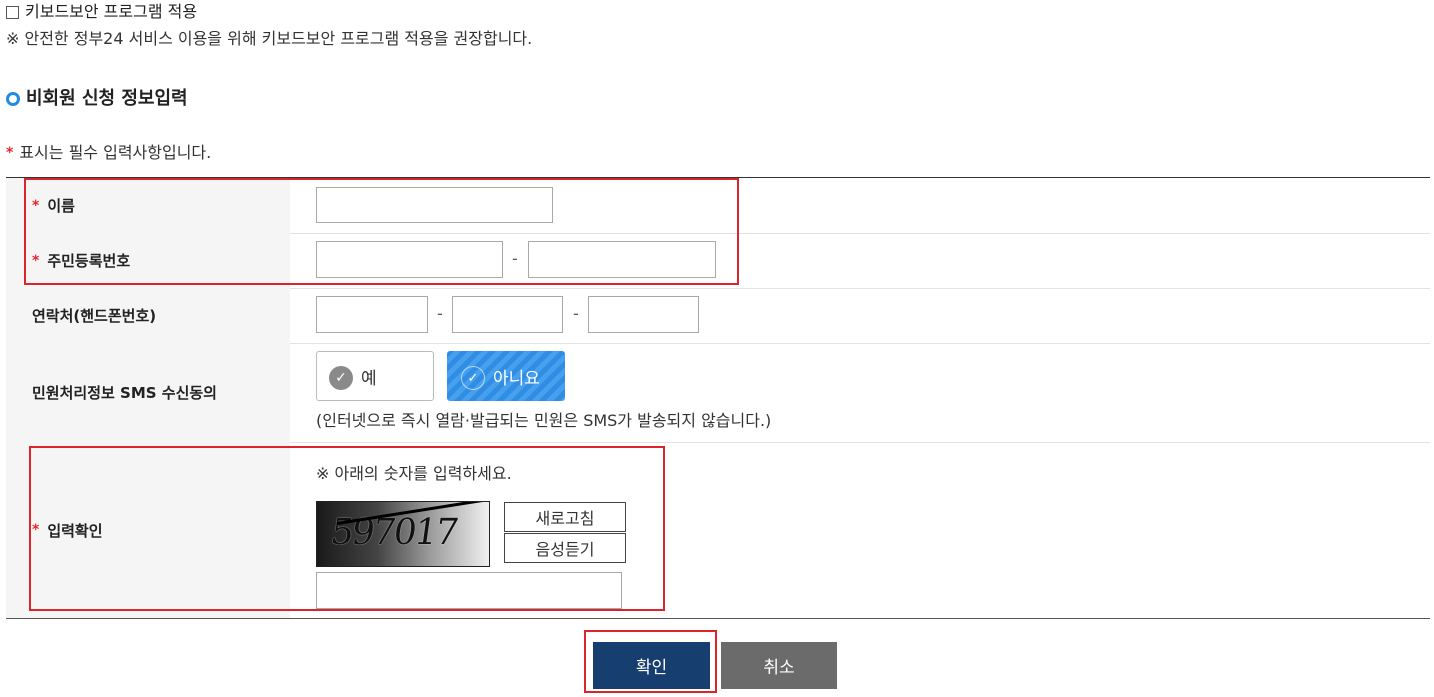 This screenshot has width=1434, height=697. I want to click on required-note-text: 표시는 필수 입력사항입니다., so click(115, 152).